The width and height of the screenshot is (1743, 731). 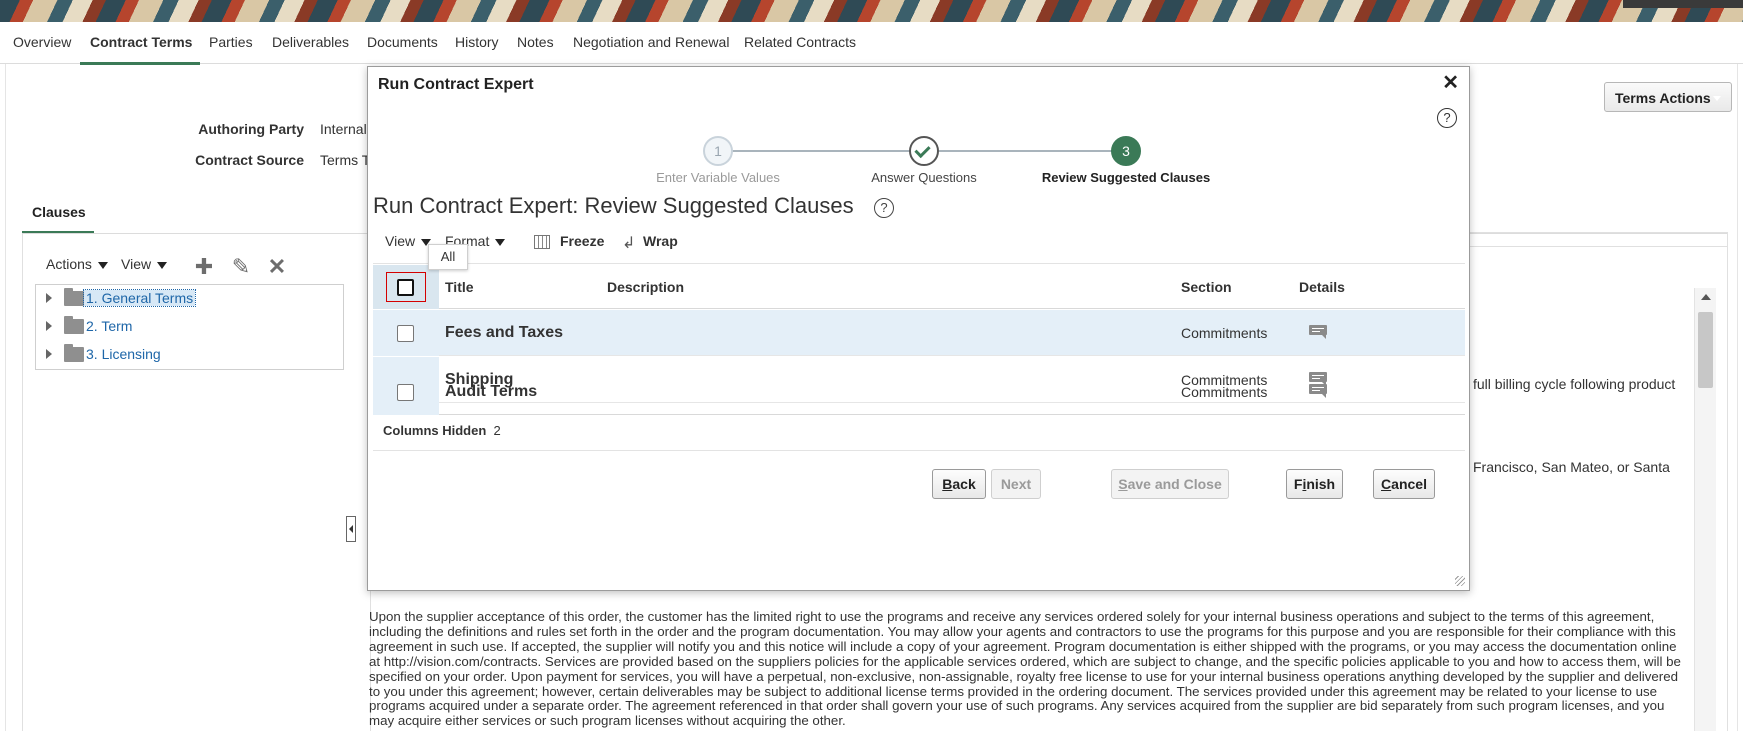 I want to click on select-all-cell, so click(x=406, y=287).